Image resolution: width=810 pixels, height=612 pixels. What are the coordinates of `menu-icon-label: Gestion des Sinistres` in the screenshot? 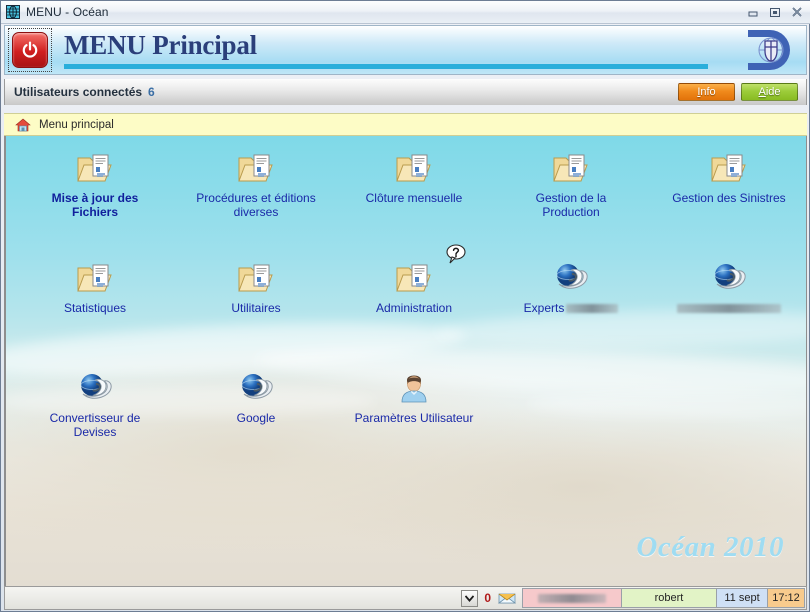 It's located at (729, 198).